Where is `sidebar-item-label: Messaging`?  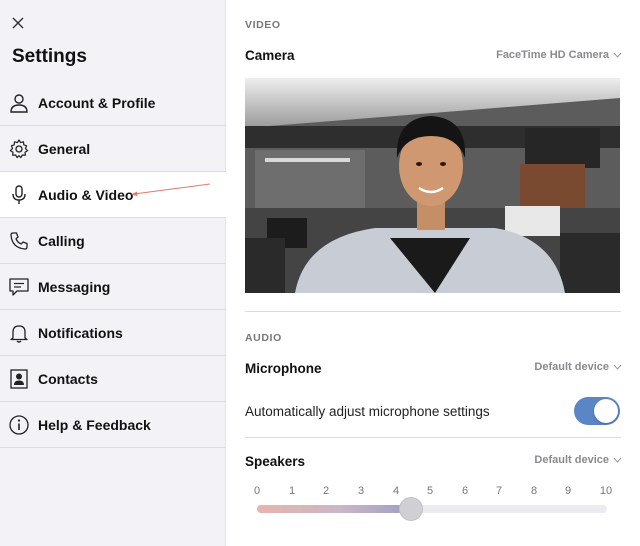 sidebar-item-label: Messaging is located at coordinates (74, 286).